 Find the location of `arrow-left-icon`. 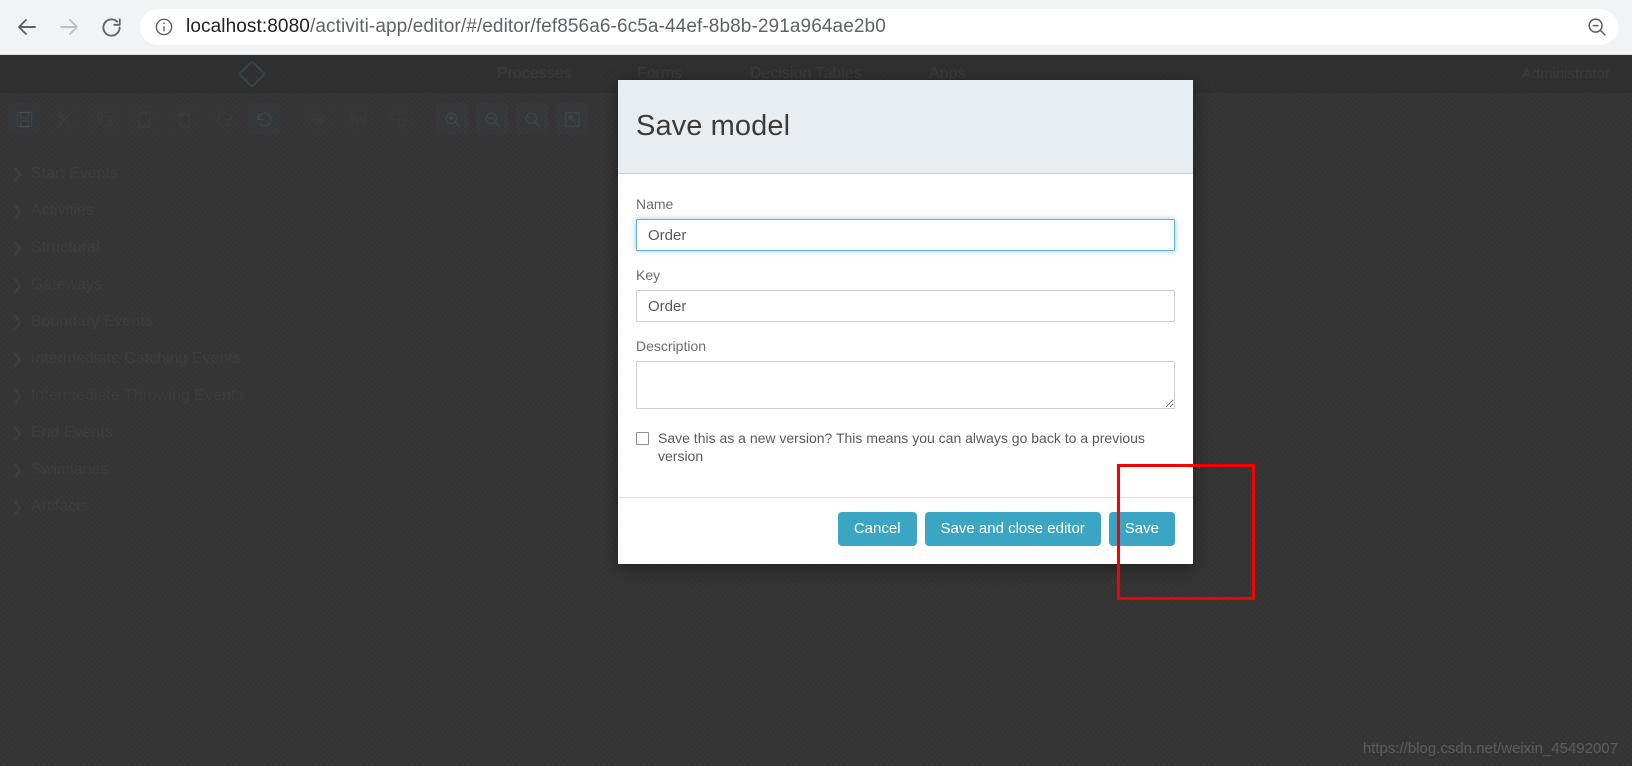

arrow-left-icon is located at coordinates (27, 27).